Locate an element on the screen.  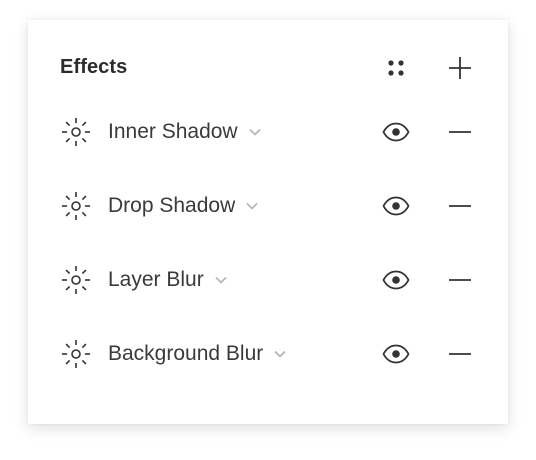
effect-type-label: Drop Shadow is located at coordinates (172, 205).